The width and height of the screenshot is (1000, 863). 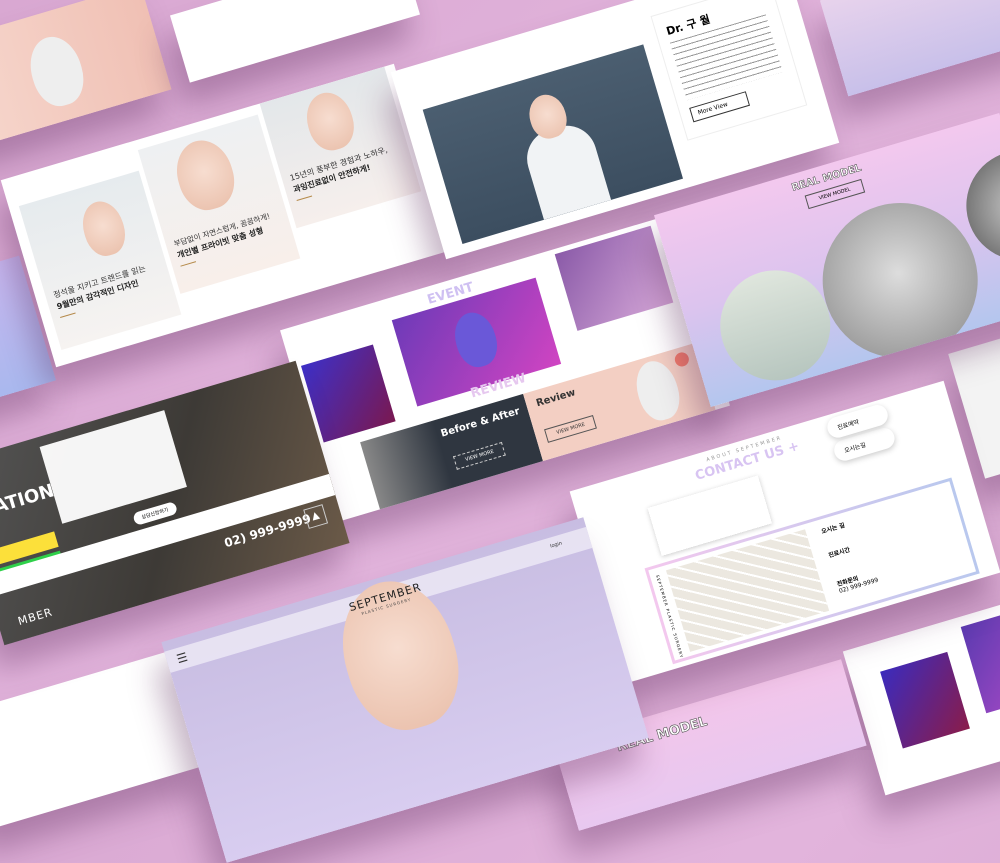 What do you see at coordinates (28, 502) in the screenshot?
I see `consultation-heading: LTATION` at bounding box center [28, 502].